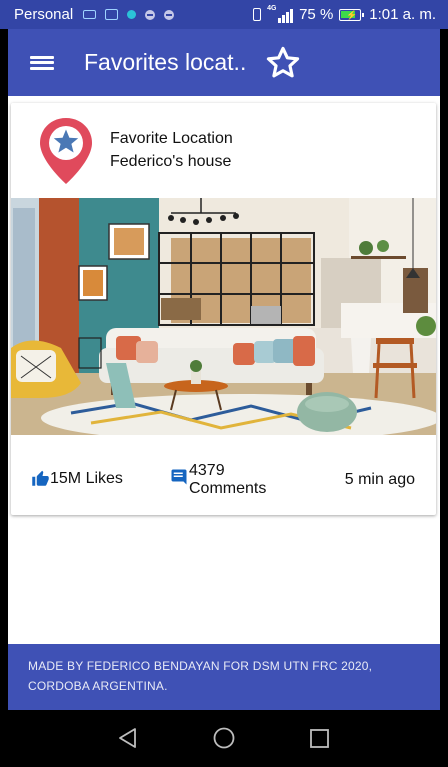  Describe the element at coordinates (44, 14) in the screenshot. I see `carrier-name: Personal` at that location.